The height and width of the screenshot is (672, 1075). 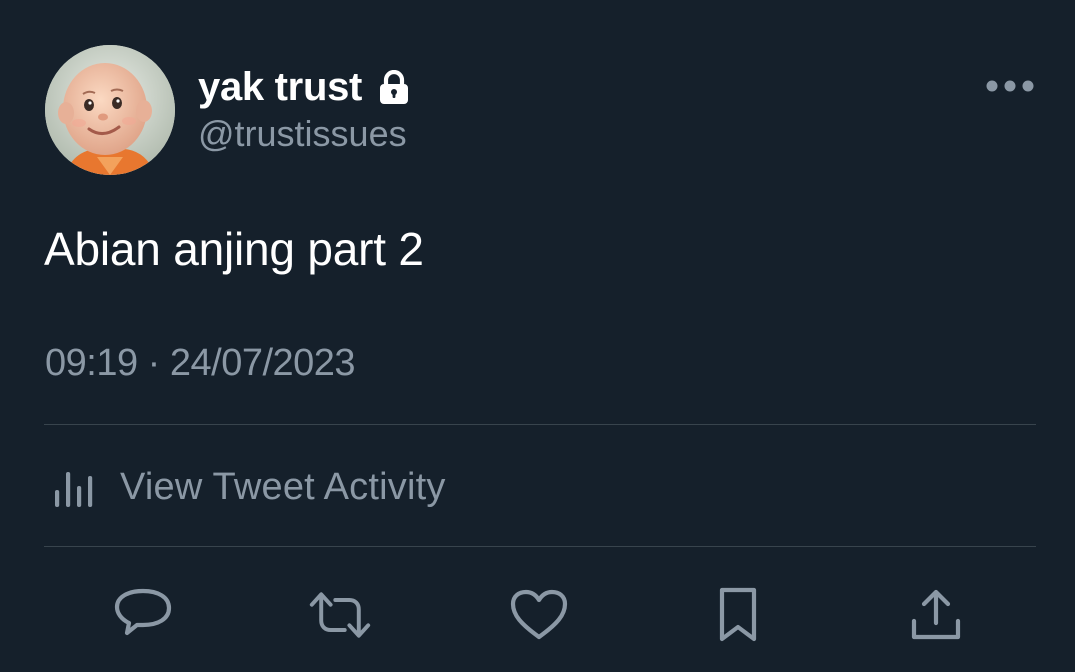 I want to click on user-handle: @trustissues, so click(x=302, y=134).